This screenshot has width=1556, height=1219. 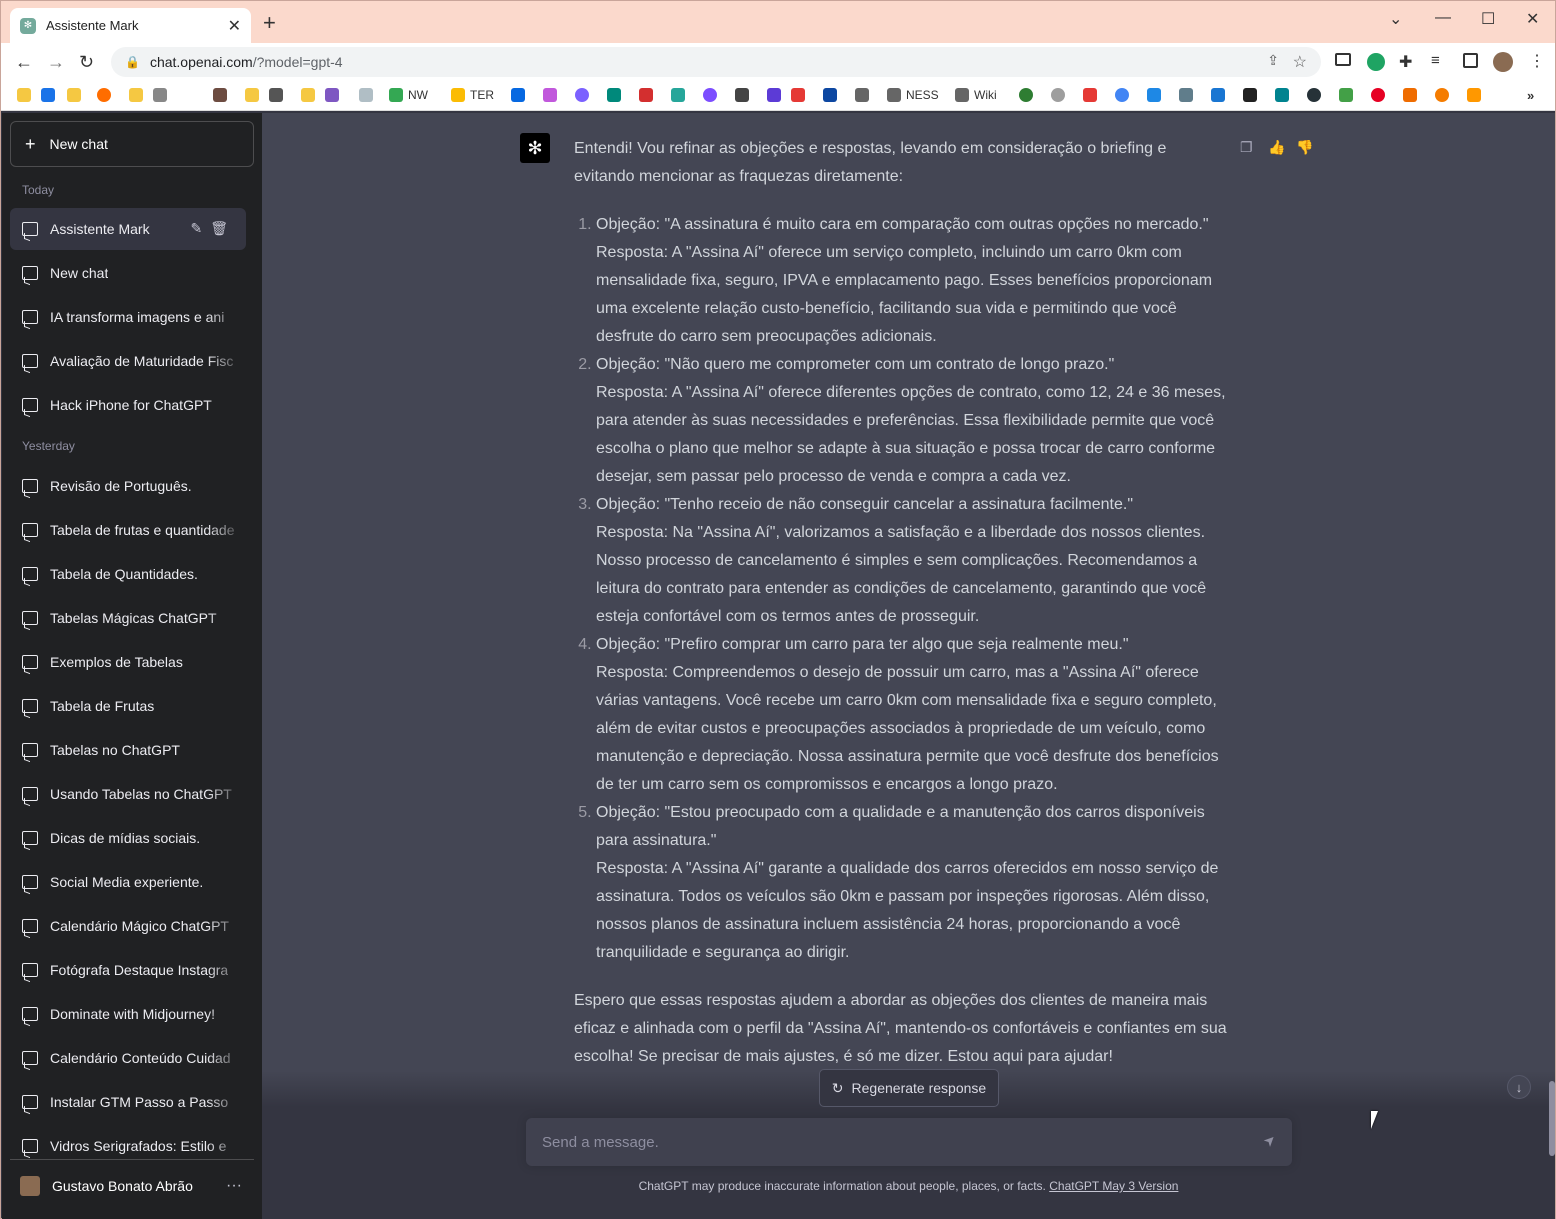 I want to click on bookmark-wiki: Wiki, so click(x=976, y=95).